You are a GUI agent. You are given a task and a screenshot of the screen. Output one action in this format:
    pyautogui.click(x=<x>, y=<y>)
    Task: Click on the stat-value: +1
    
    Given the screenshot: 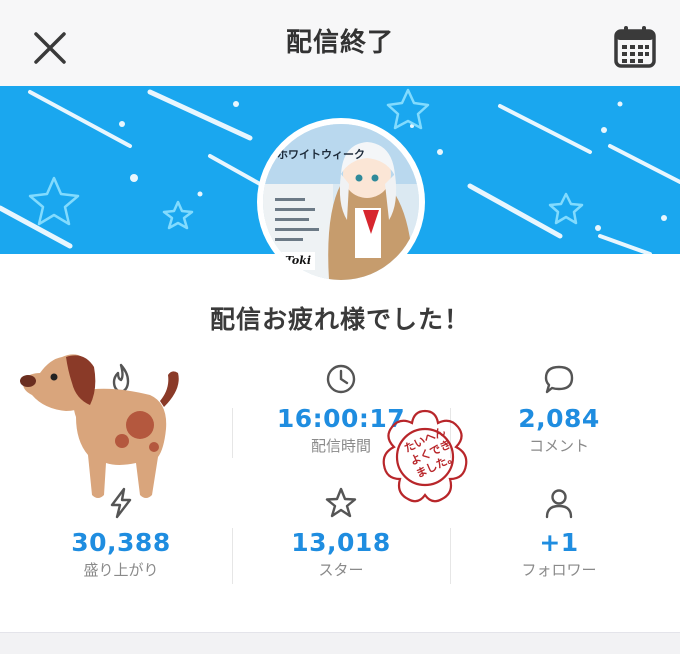 What is the action you would take?
    pyautogui.click(x=559, y=542)
    